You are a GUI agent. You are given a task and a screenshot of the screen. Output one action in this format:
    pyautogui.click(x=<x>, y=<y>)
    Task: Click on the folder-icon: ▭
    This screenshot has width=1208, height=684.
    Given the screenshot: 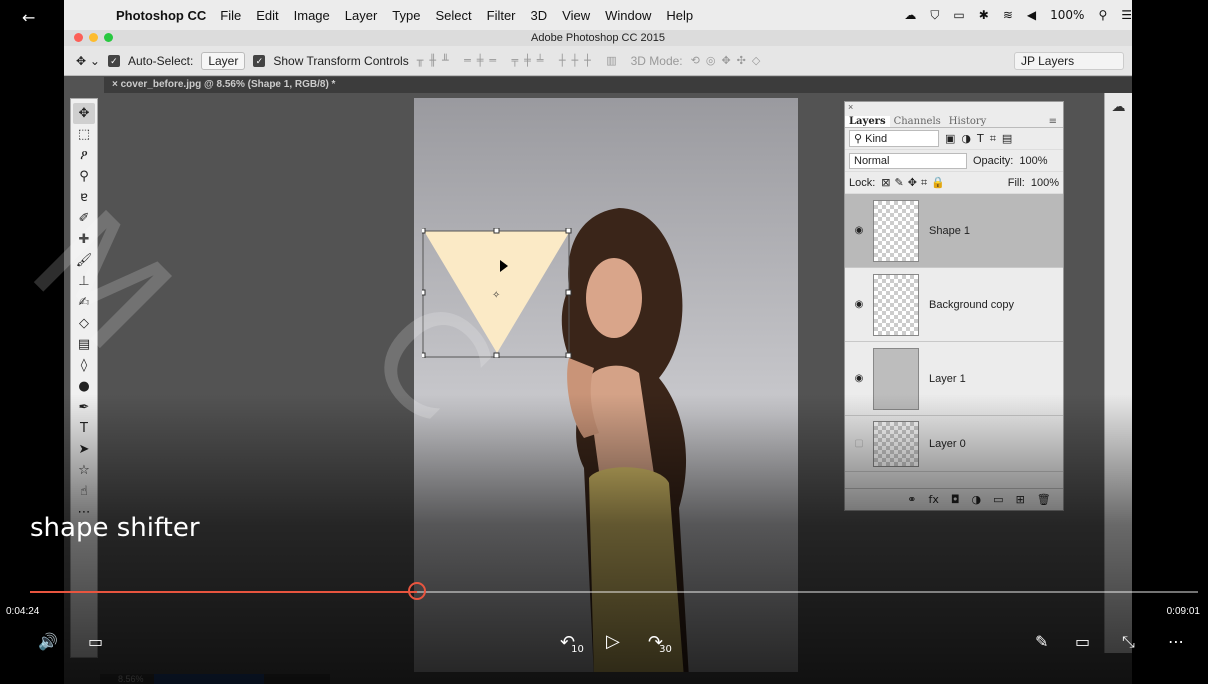 What is the action you would take?
    pyautogui.click(x=998, y=499)
    